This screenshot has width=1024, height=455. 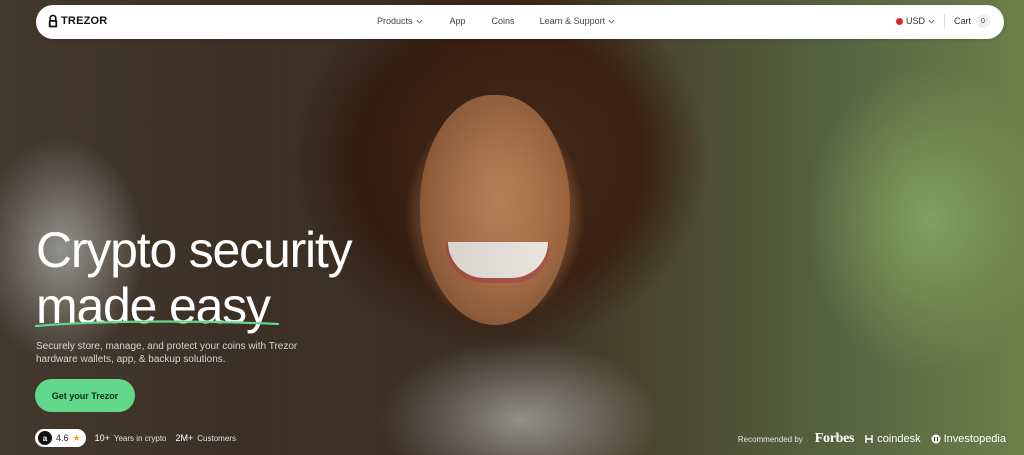 I want to click on headline-underline-swoosh, so click(x=157, y=324).